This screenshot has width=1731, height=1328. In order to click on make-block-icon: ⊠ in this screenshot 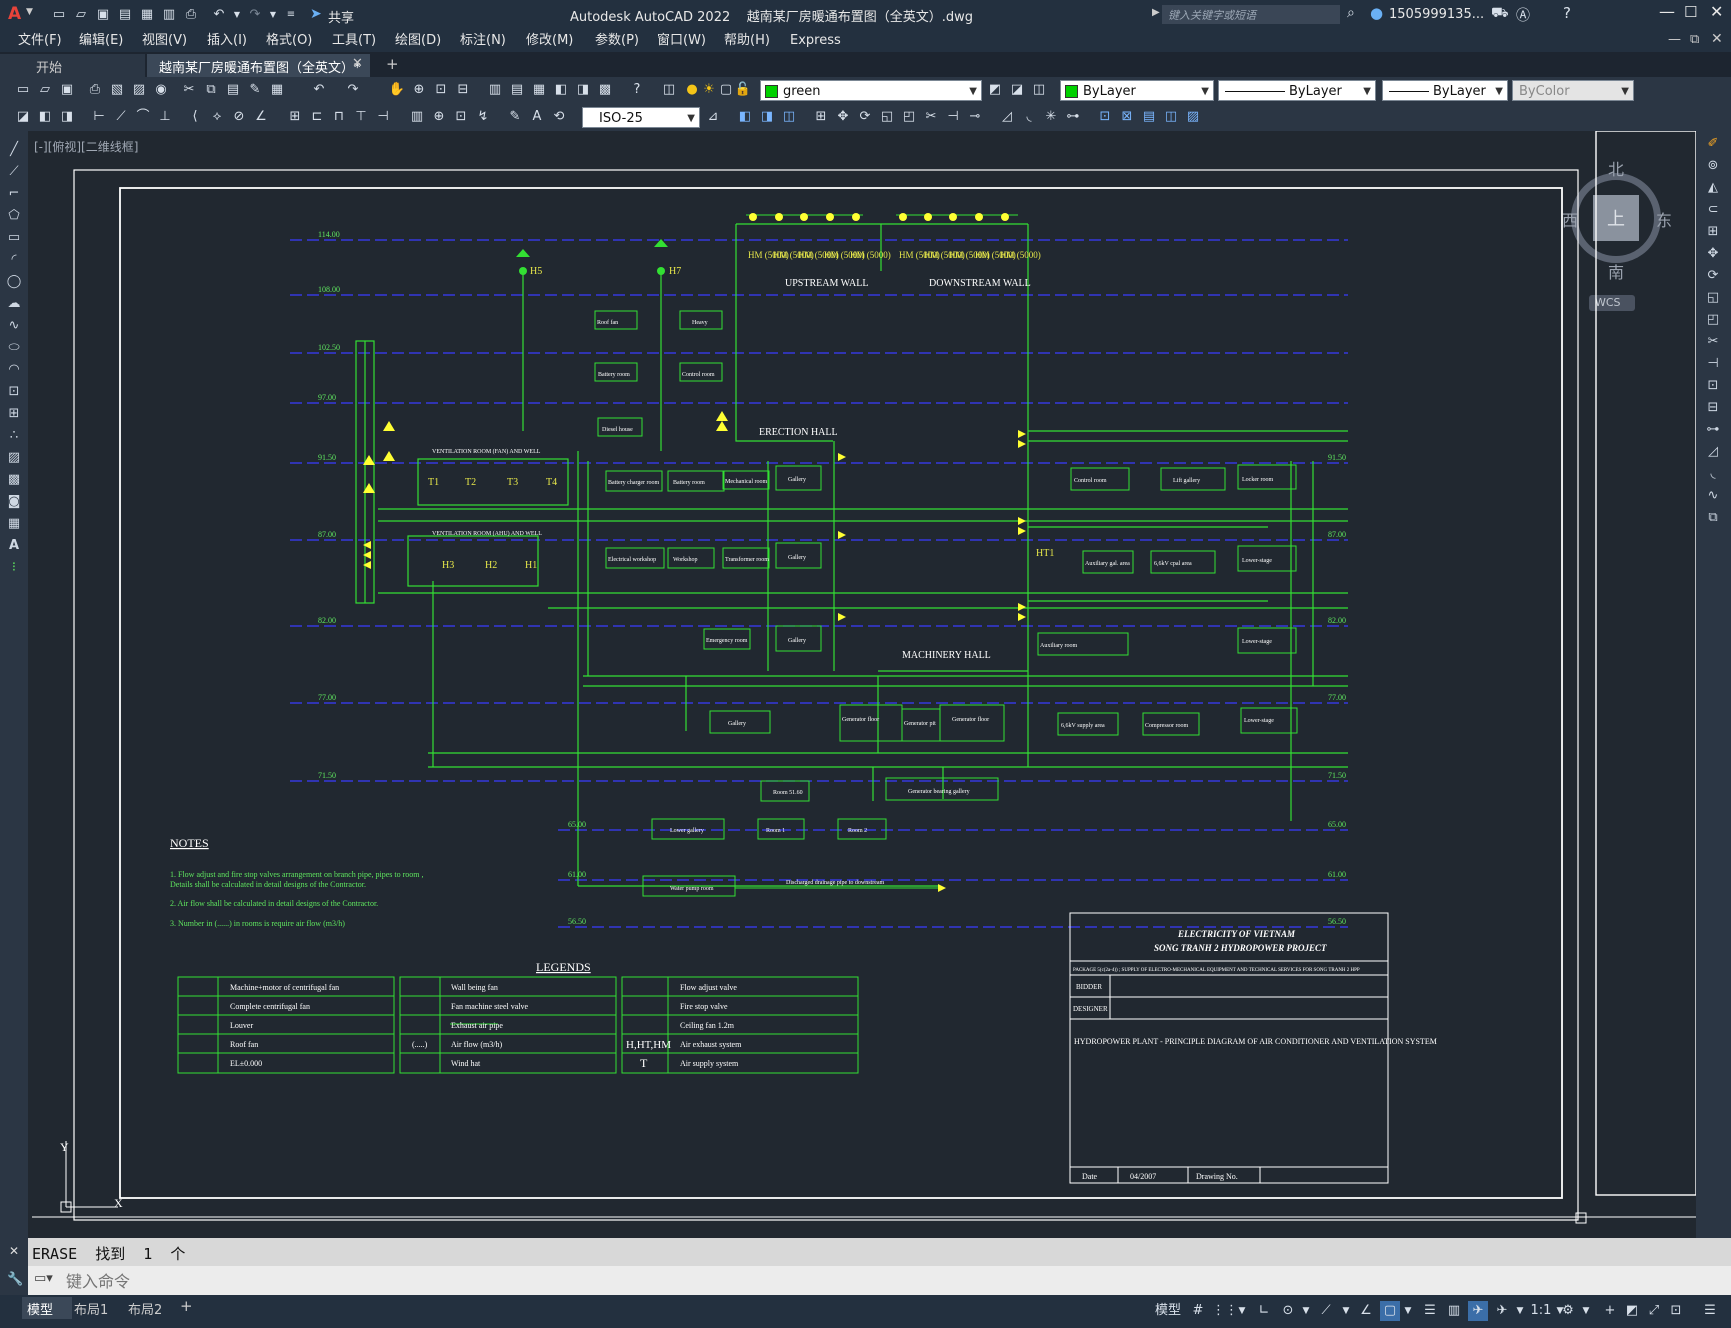, I will do `click(1127, 117)`.